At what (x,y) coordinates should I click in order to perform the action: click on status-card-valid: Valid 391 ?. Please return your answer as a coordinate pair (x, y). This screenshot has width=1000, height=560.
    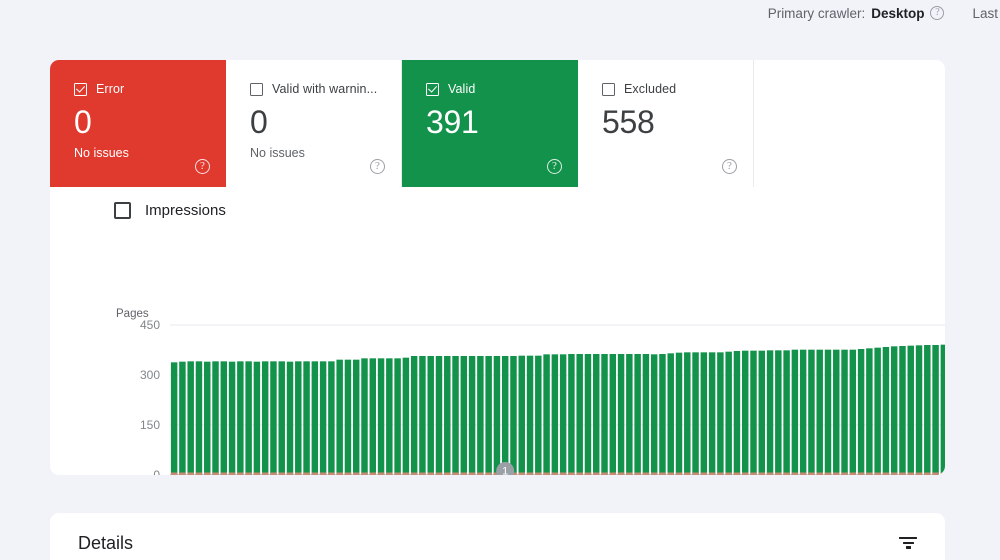
    Looking at the image, I should click on (490, 123).